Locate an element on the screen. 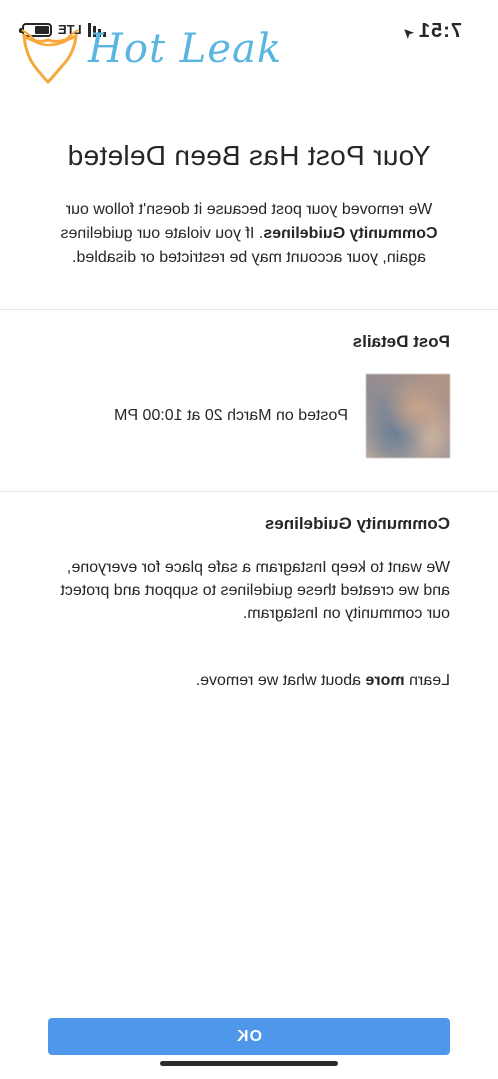 The image size is (498, 1079). ok-button: OK is located at coordinates (249, 1036).